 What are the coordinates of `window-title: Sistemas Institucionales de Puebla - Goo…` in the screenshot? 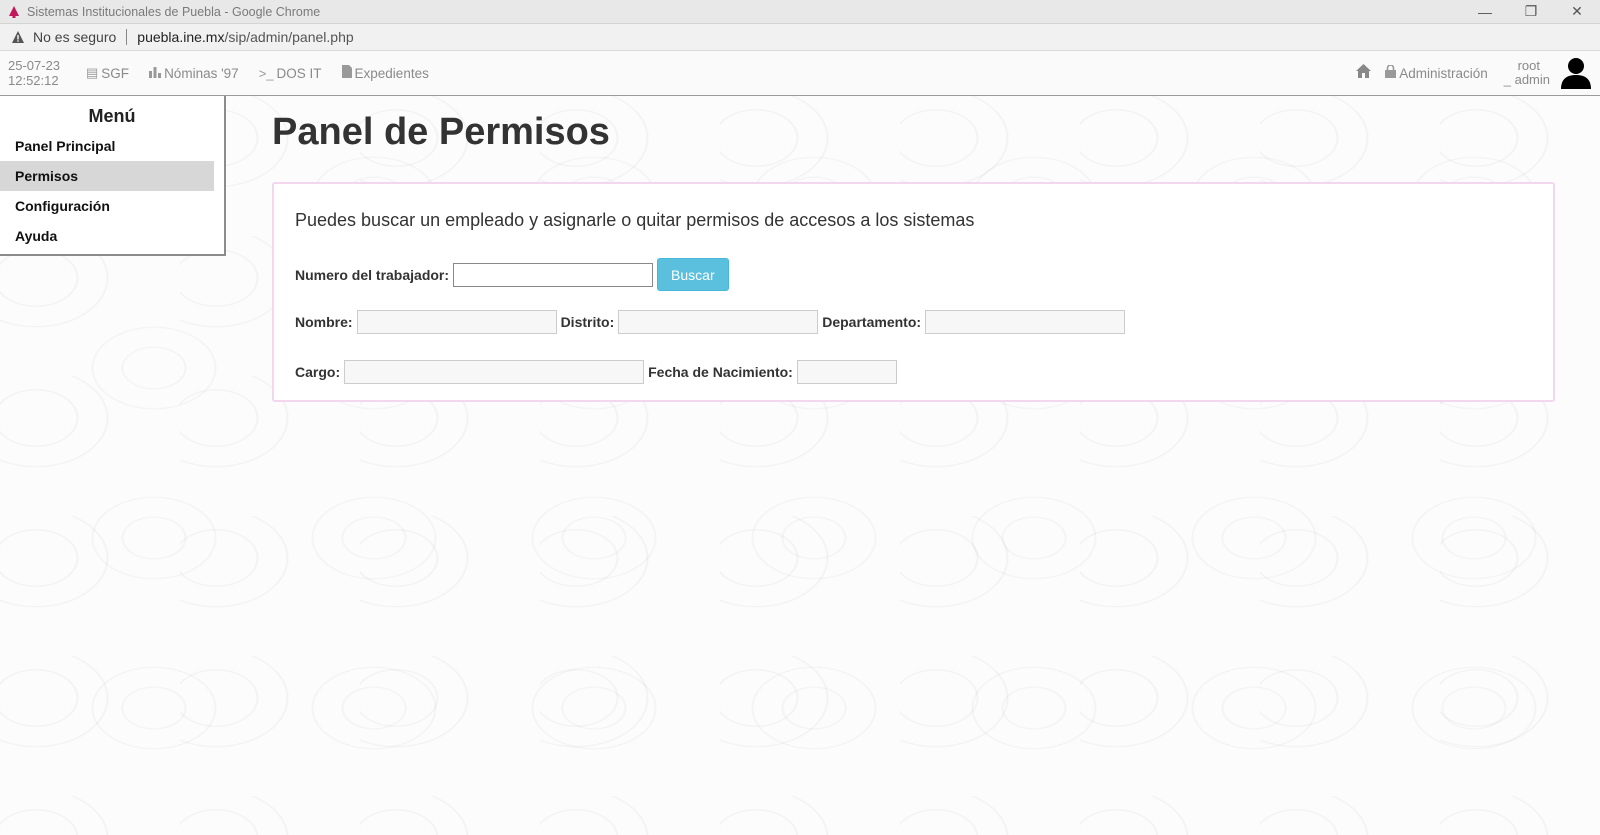 It's located at (174, 11).